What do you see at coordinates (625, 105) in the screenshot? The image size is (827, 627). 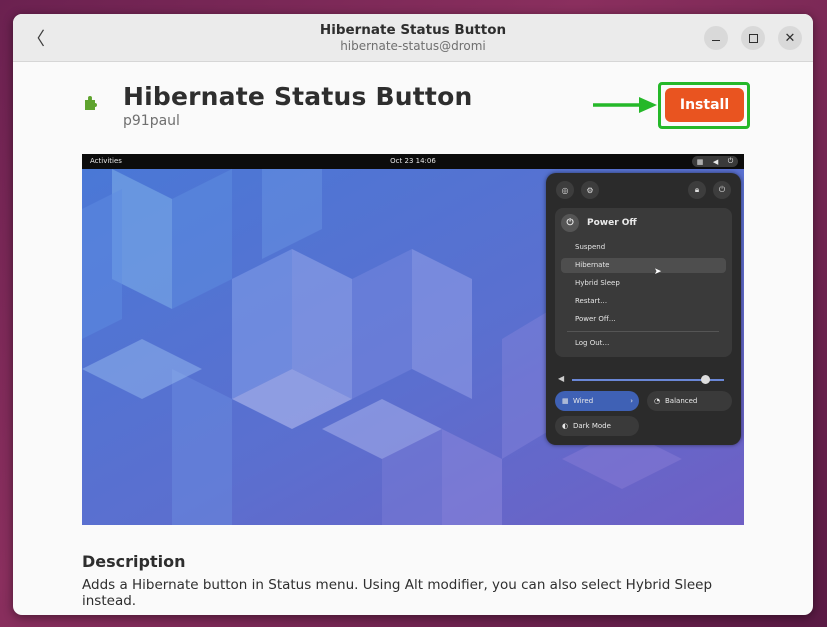 I see `arrow-right-icon` at bounding box center [625, 105].